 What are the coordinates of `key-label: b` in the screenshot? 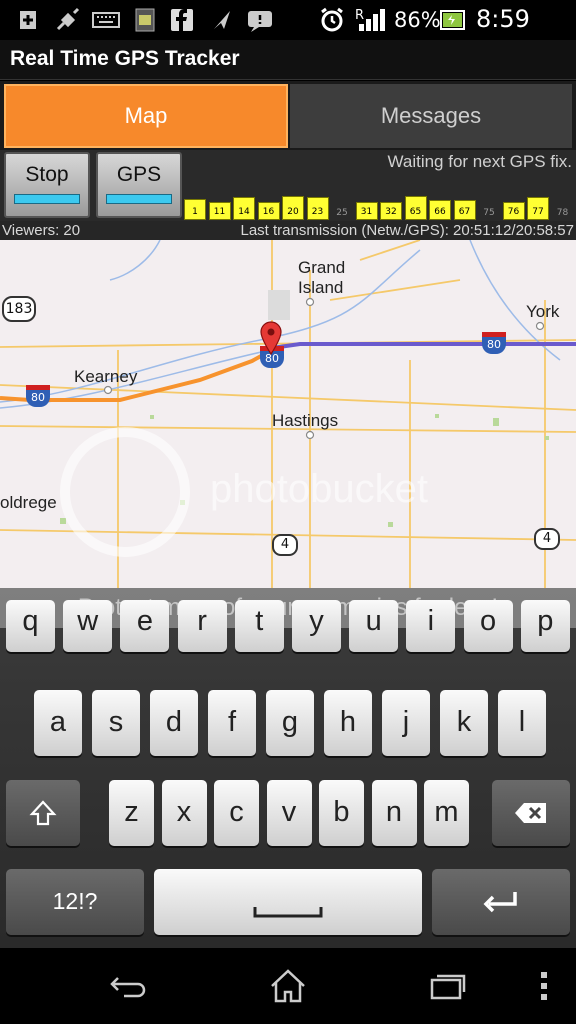 It's located at (341, 812).